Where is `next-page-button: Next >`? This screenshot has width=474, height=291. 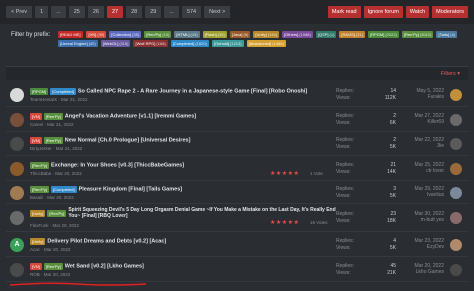
next-page-button: Next > is located at coordinates (217, 12).